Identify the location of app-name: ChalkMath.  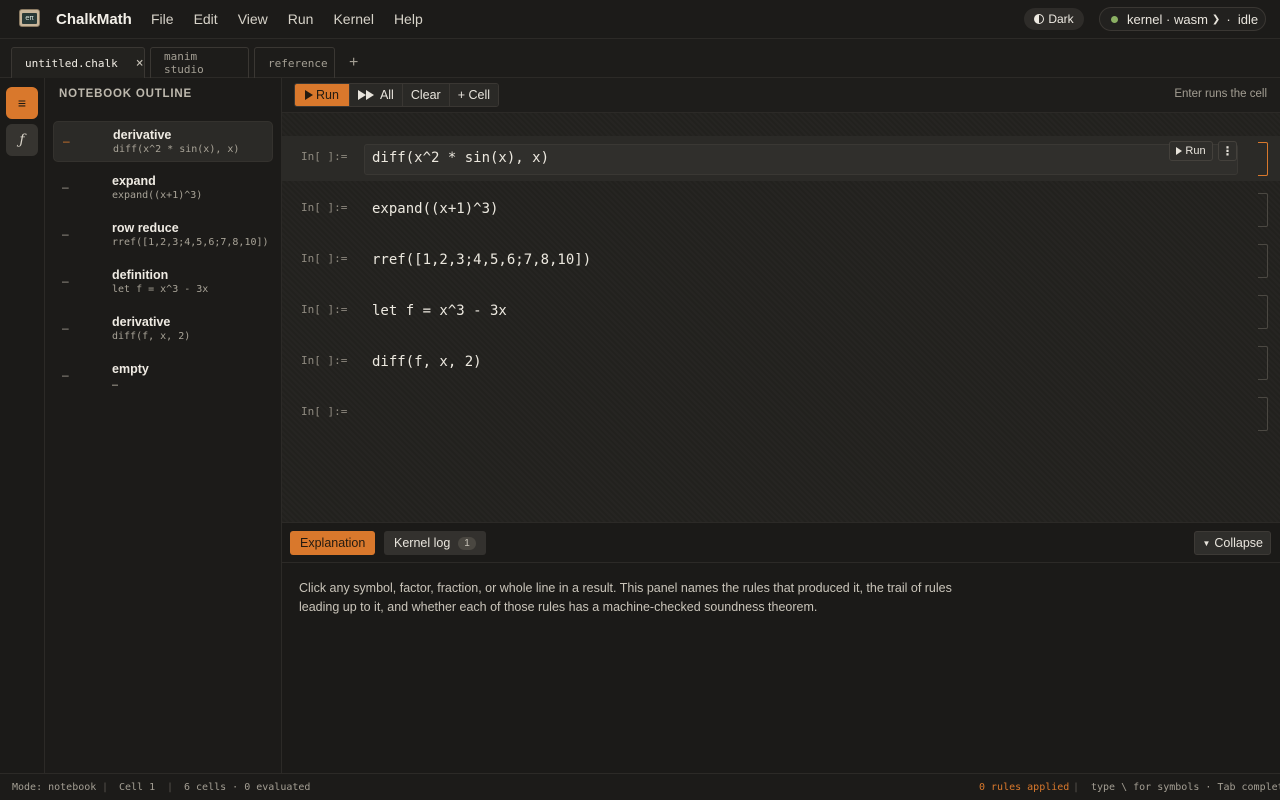
(94, 19).